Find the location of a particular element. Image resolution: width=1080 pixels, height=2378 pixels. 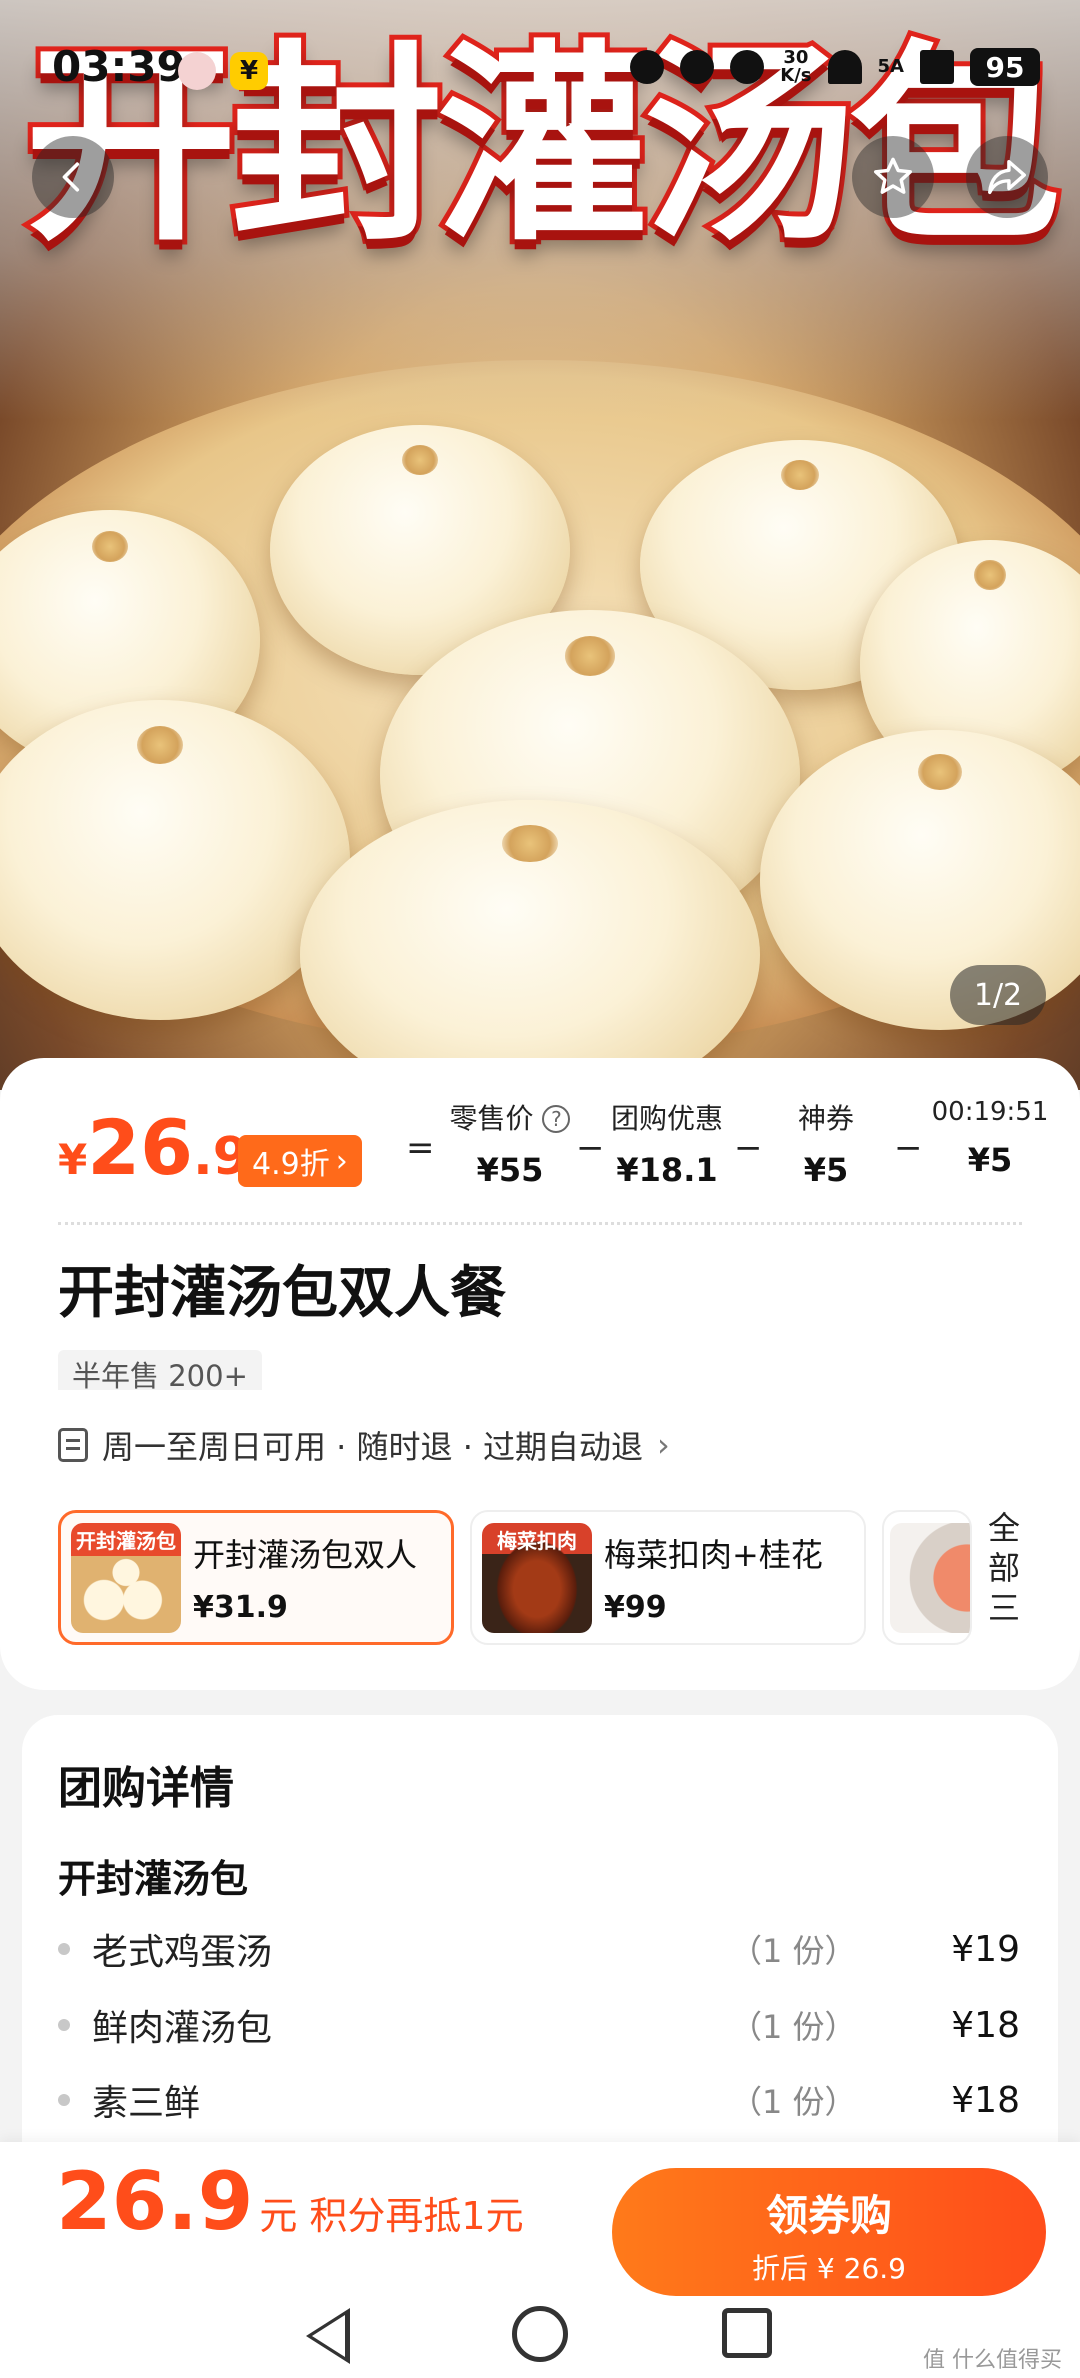

share-button is located at coordinates (1007, 177).